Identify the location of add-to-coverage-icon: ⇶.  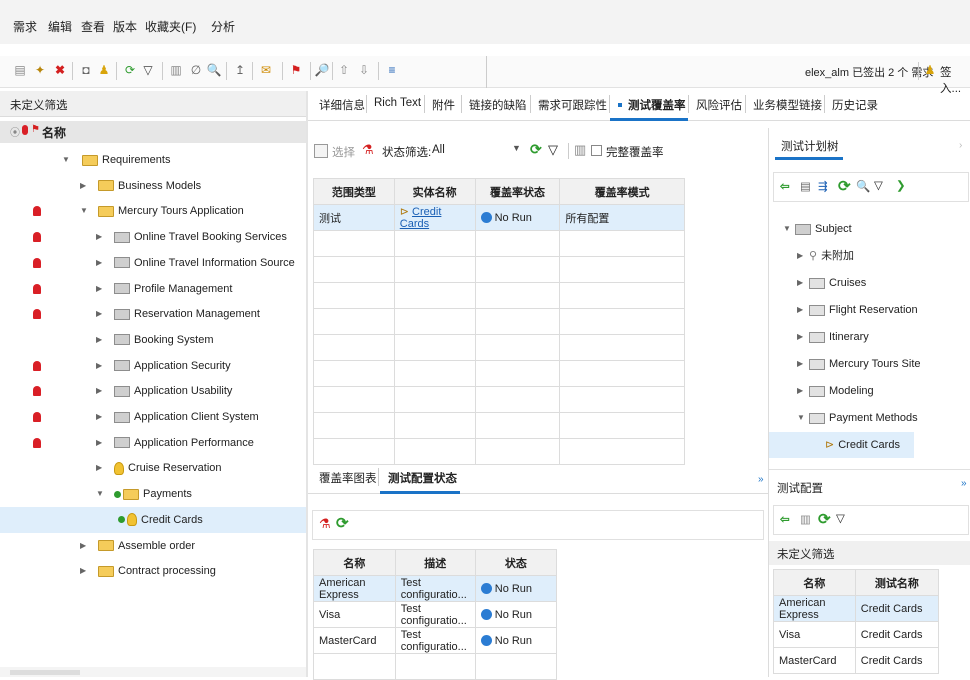
(823, 186).